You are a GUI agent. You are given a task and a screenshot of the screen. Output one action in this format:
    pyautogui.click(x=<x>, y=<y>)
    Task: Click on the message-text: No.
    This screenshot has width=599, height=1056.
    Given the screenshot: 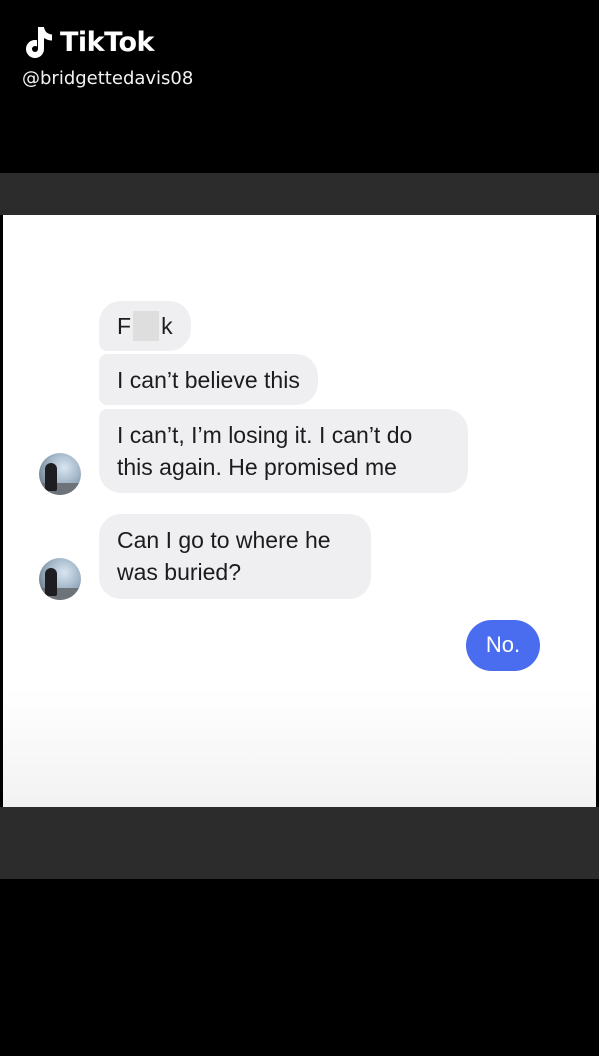 What is the action you would take?
    pyautogui.click(x=503, y=644)
    